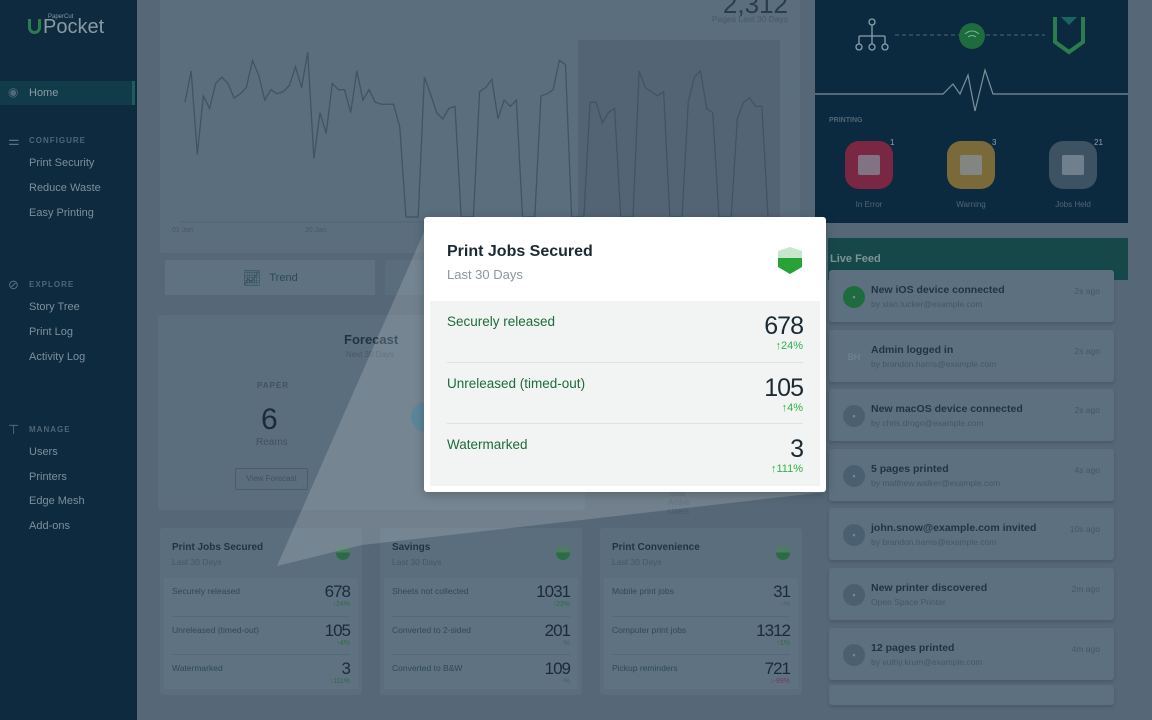 The height and width of the screenshot is (720, 1152). Describe the element at coordinates (625, 332) in the screenshot. I see `stat-row: Securely released 678 ↑24%` at that location.